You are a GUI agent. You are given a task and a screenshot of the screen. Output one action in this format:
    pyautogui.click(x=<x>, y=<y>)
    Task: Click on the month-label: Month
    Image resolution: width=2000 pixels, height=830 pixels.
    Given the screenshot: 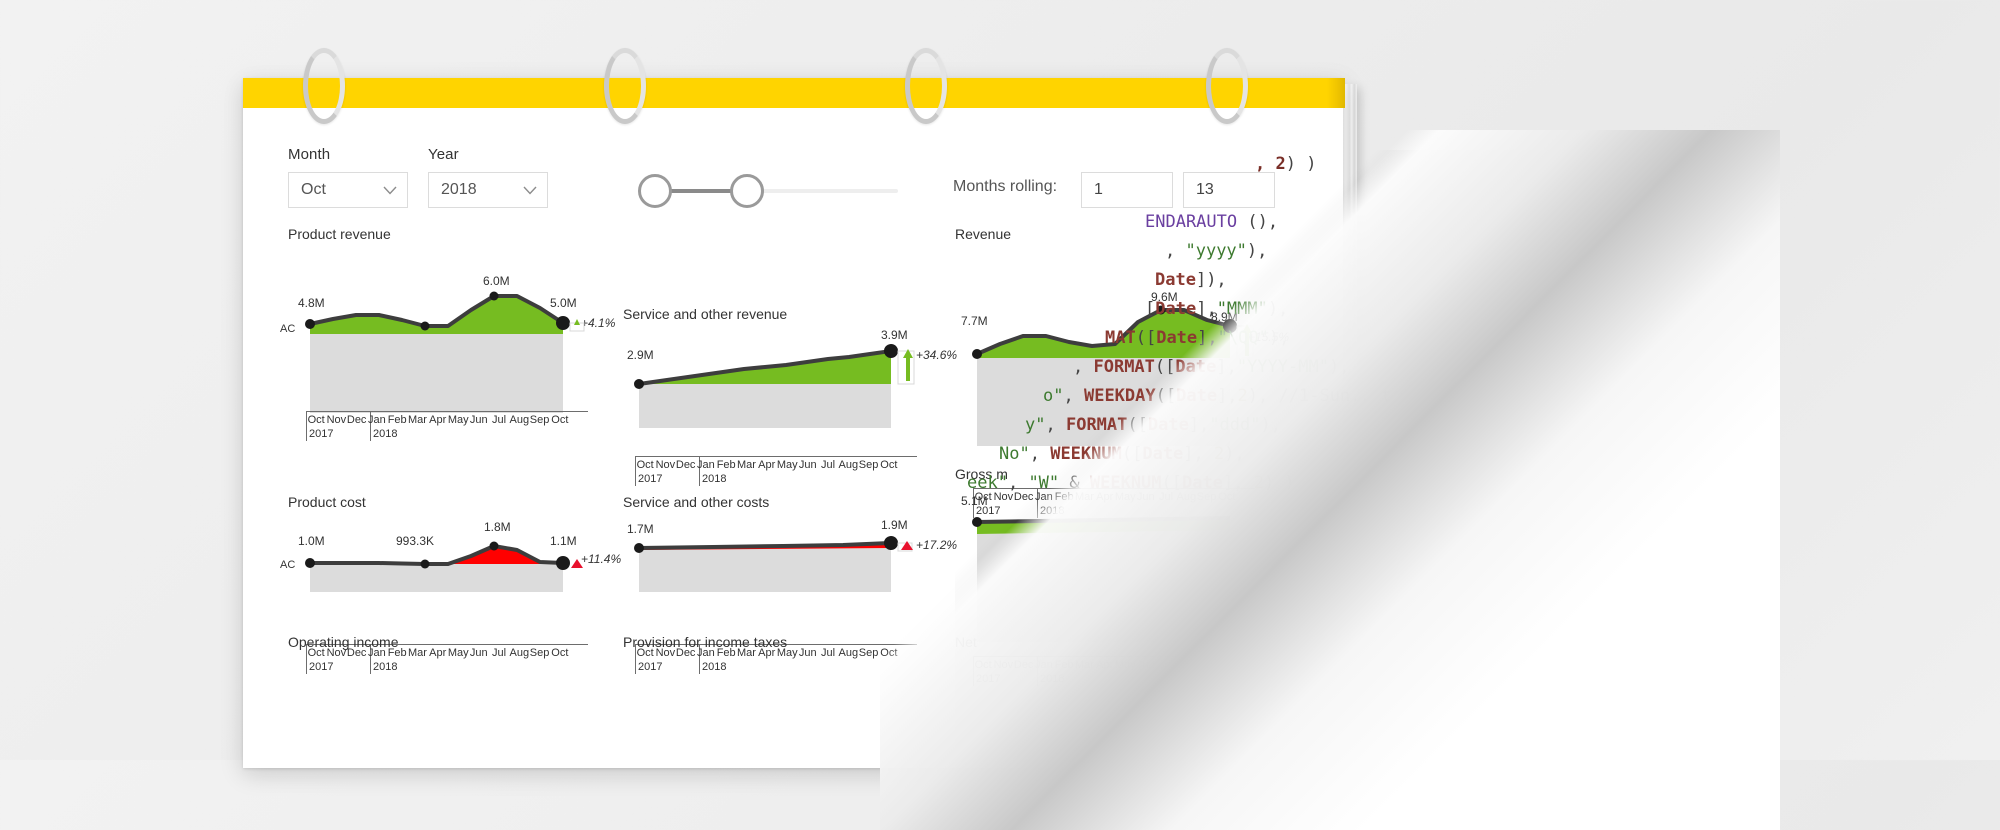 What is the action you would take?
    pyautogui.click(x=309, y=154)
    